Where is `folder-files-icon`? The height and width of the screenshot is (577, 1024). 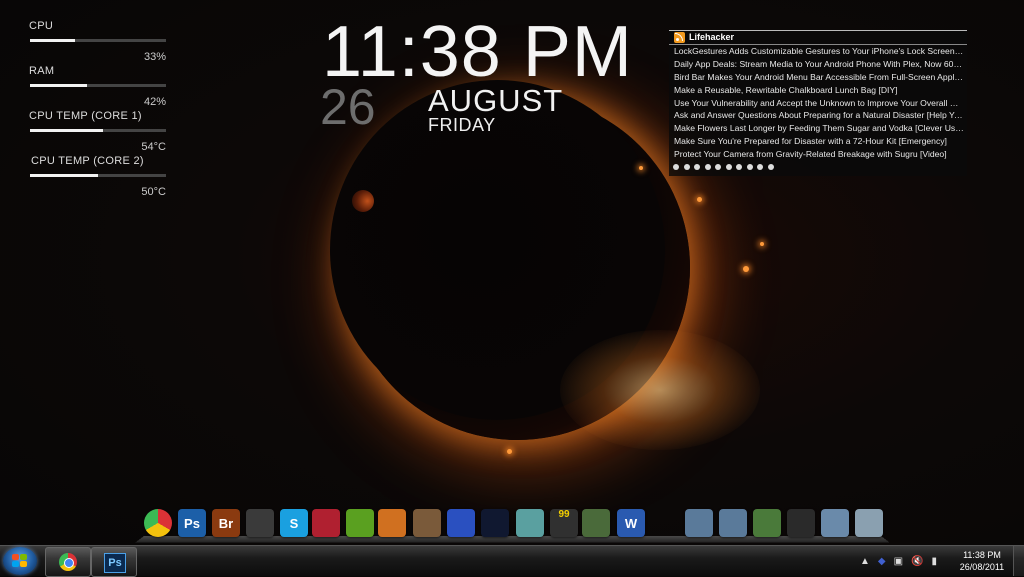
folder-files-icon is located at coordinates (835, 523).